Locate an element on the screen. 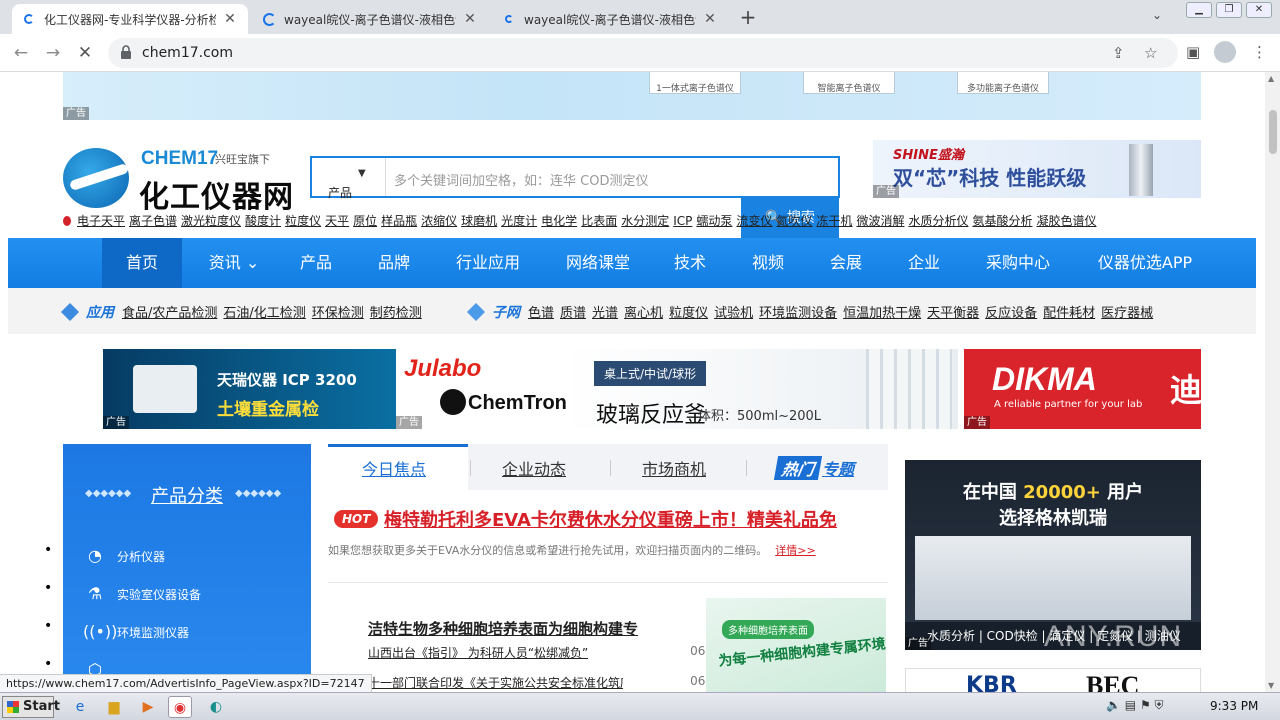  address-bar: chem17.com ⇪ ☆ is located at coordinates (643, 53).